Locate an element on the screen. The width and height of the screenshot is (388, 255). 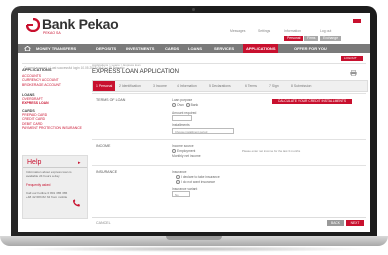
step-income: 3 Income is located at coordinates (160, 86).